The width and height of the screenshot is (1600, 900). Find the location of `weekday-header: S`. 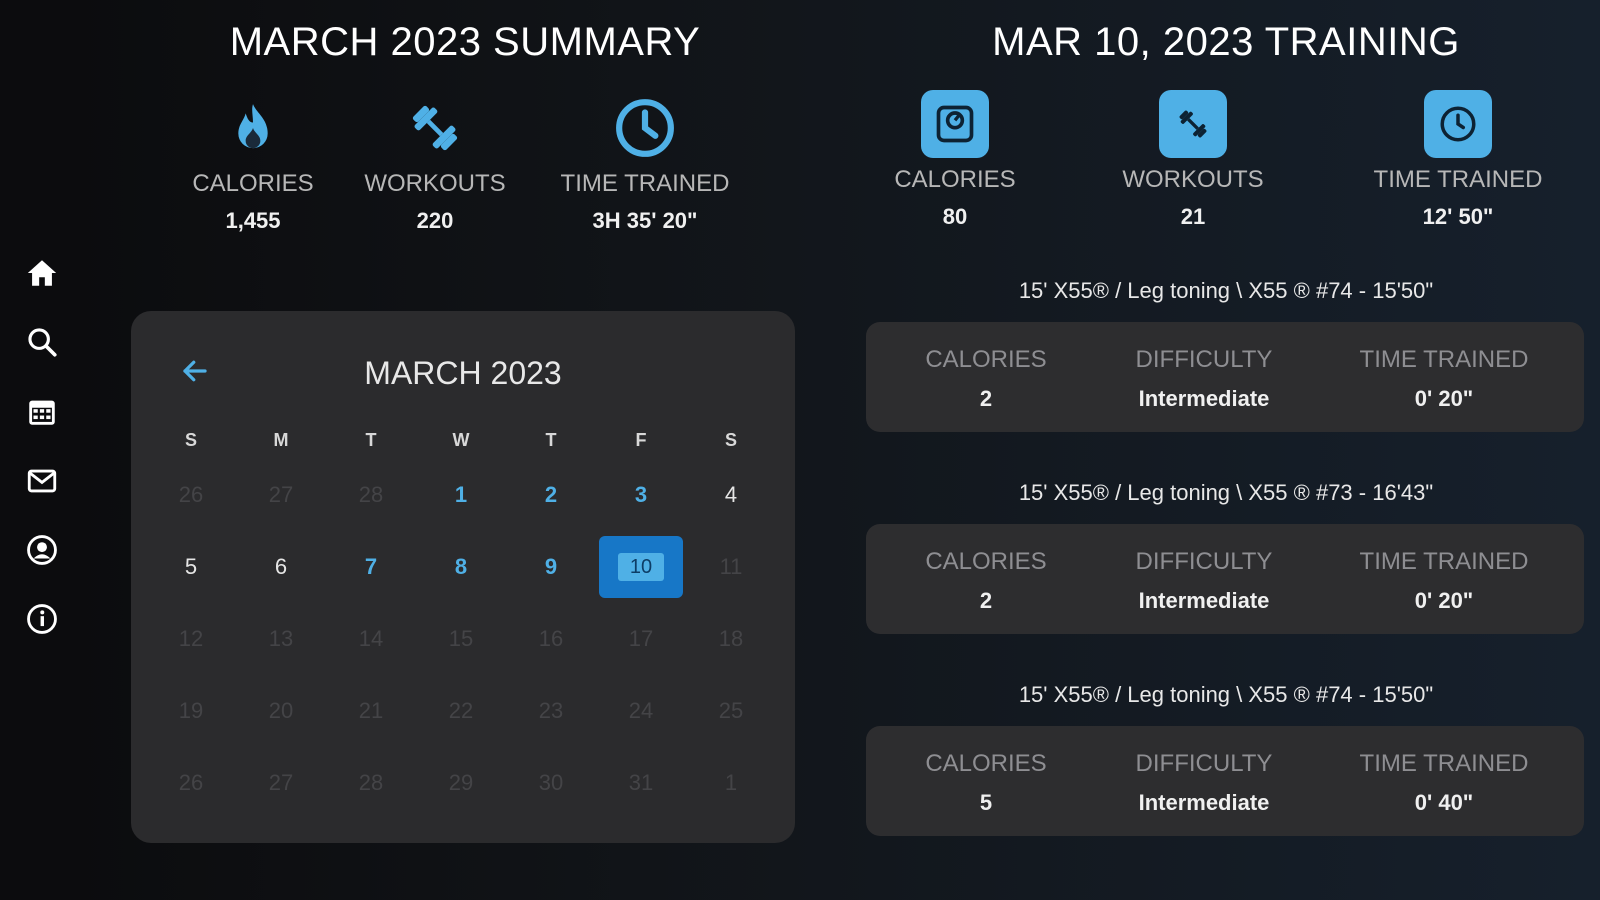

weekday-header: S is located at coordinates (730, 439).